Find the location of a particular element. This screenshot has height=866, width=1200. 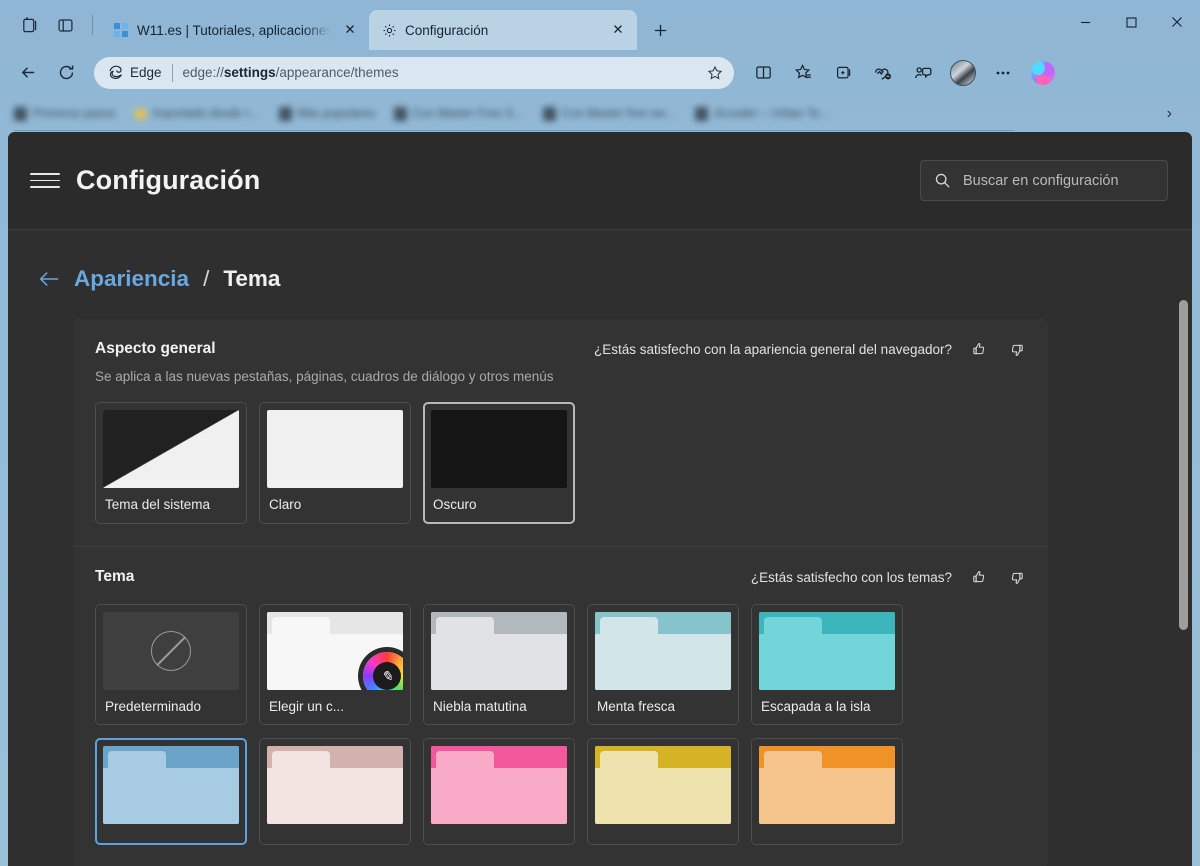

bookmark-label: Más populares is located at coordinates (336, 113).